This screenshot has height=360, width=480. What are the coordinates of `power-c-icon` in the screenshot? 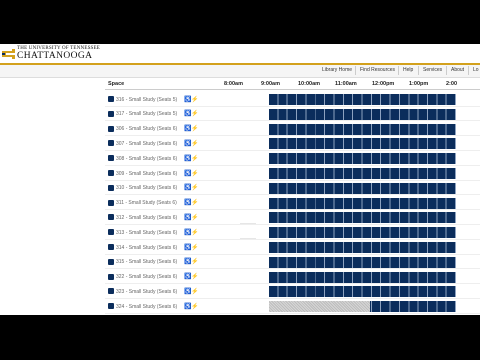 It's located at (8, 54).